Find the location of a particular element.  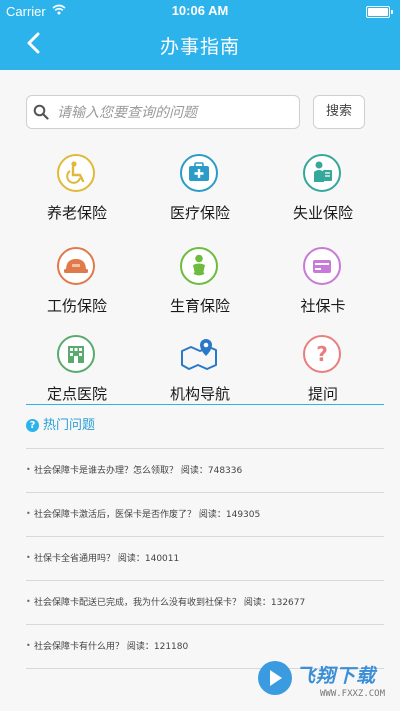

service-label: 社保卡 is located at coordinates (323, 306).